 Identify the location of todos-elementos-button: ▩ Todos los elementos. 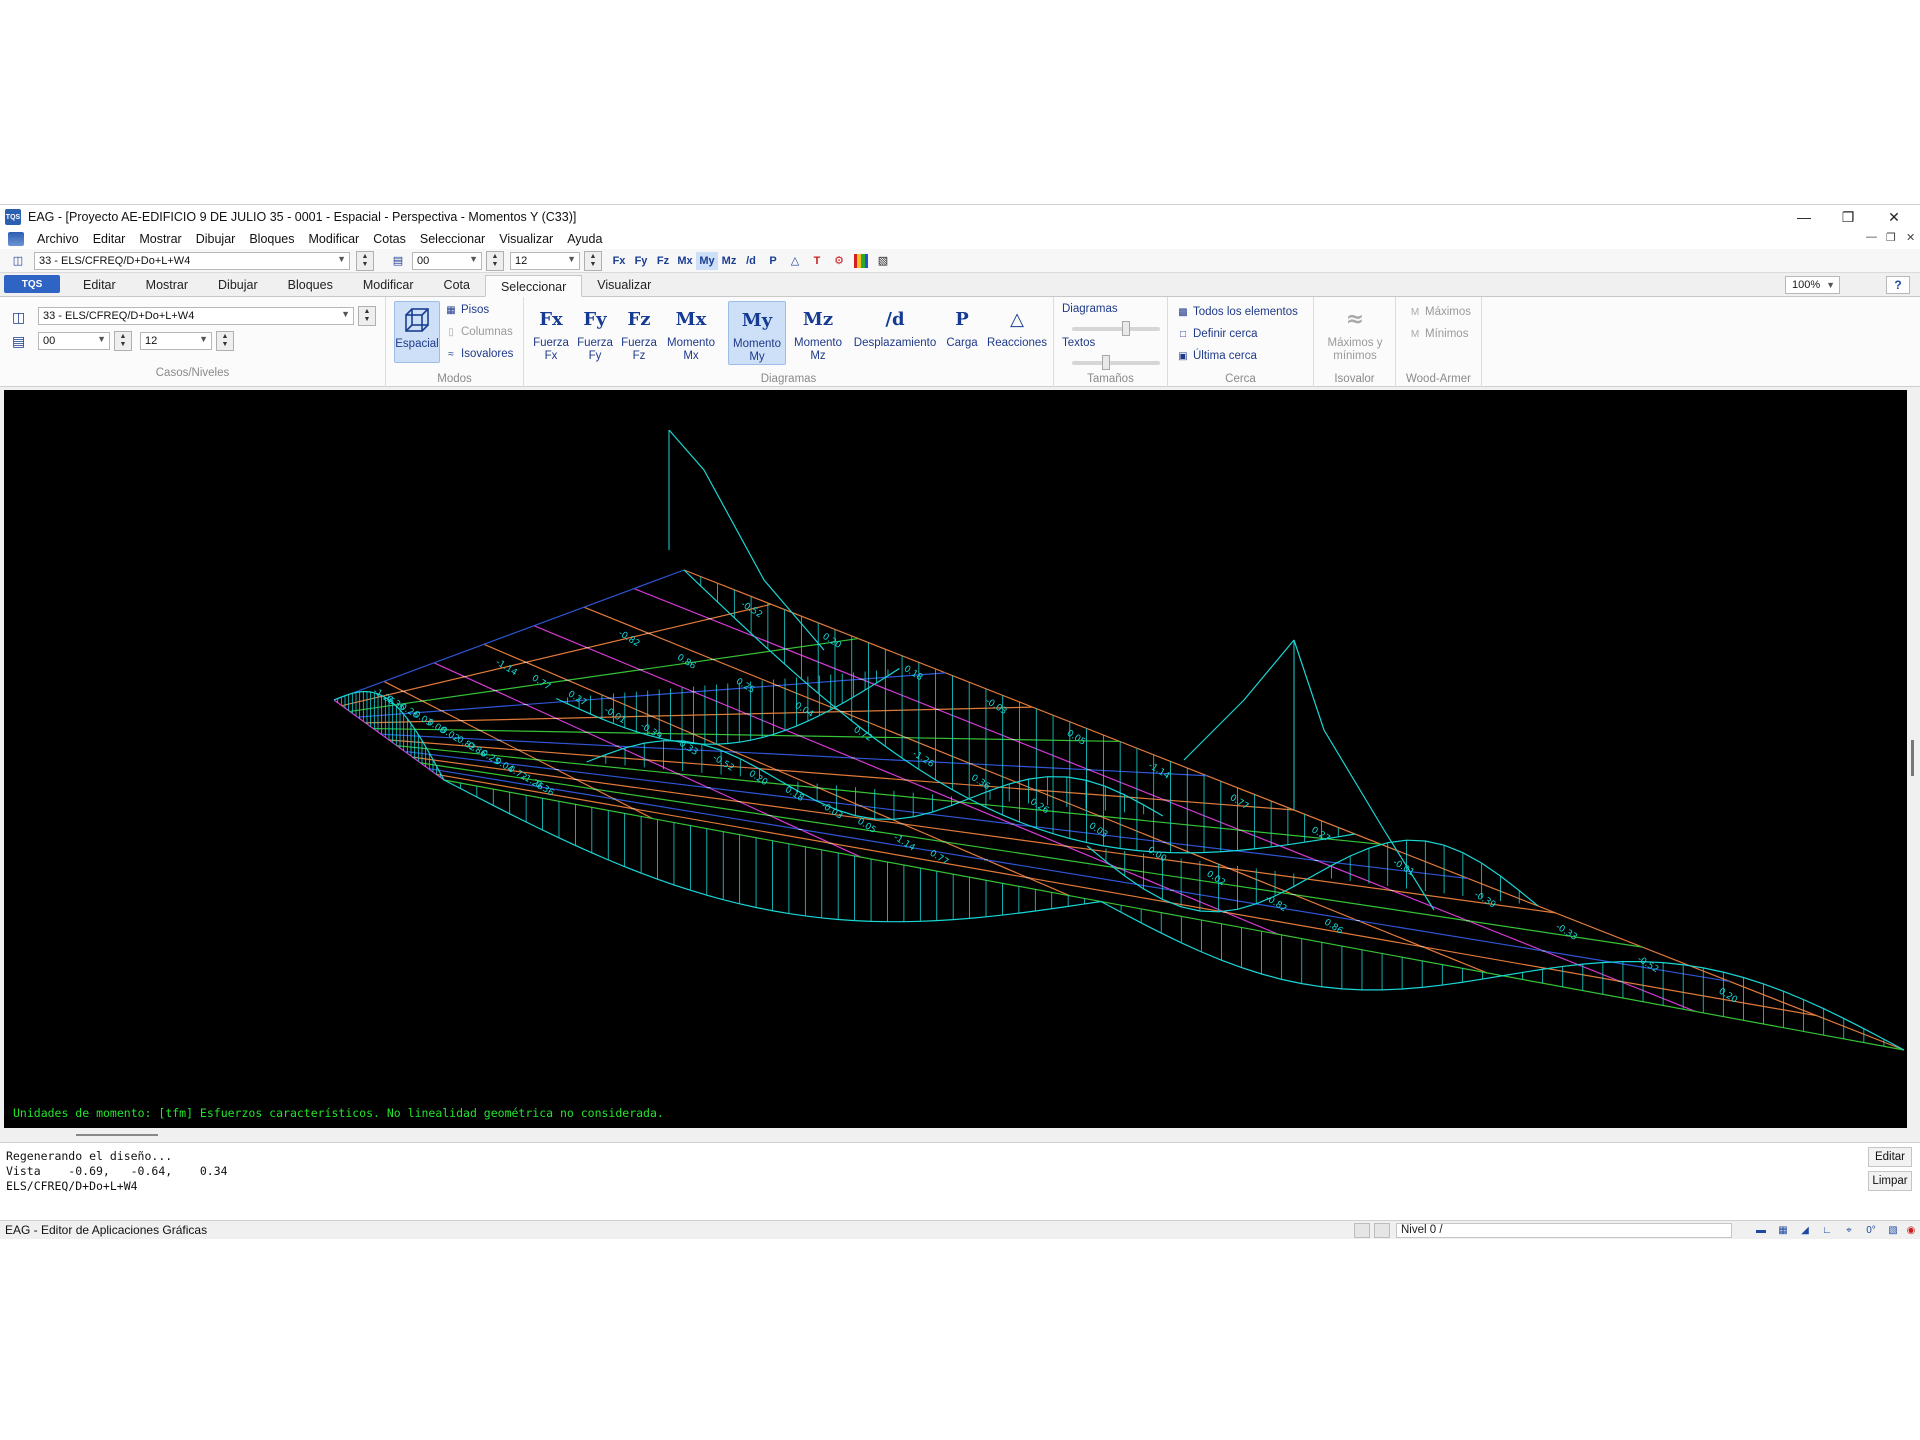
(1237, 312).